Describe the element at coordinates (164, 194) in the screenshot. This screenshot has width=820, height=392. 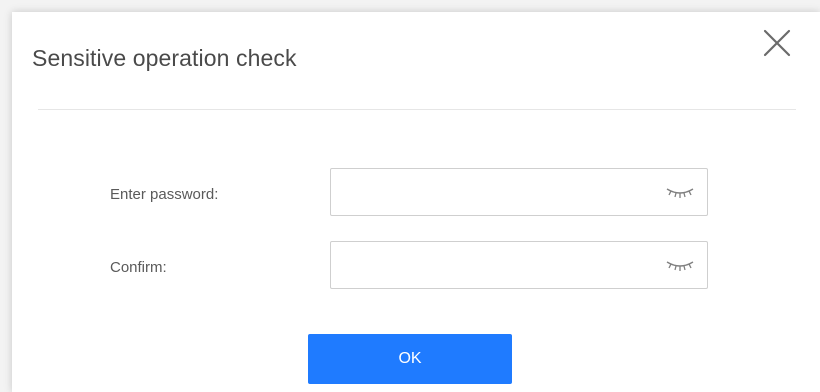
I see `password-label: Enter password:` at that location.